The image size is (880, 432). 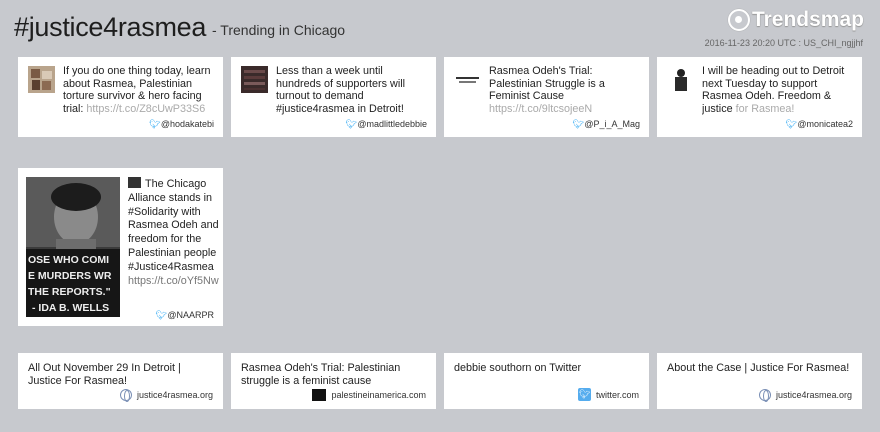 What do you see at coordinates (70, 276) in the screenshot?
I see `svg-text: E MURDERS WR` at bounding box center [70, 276].